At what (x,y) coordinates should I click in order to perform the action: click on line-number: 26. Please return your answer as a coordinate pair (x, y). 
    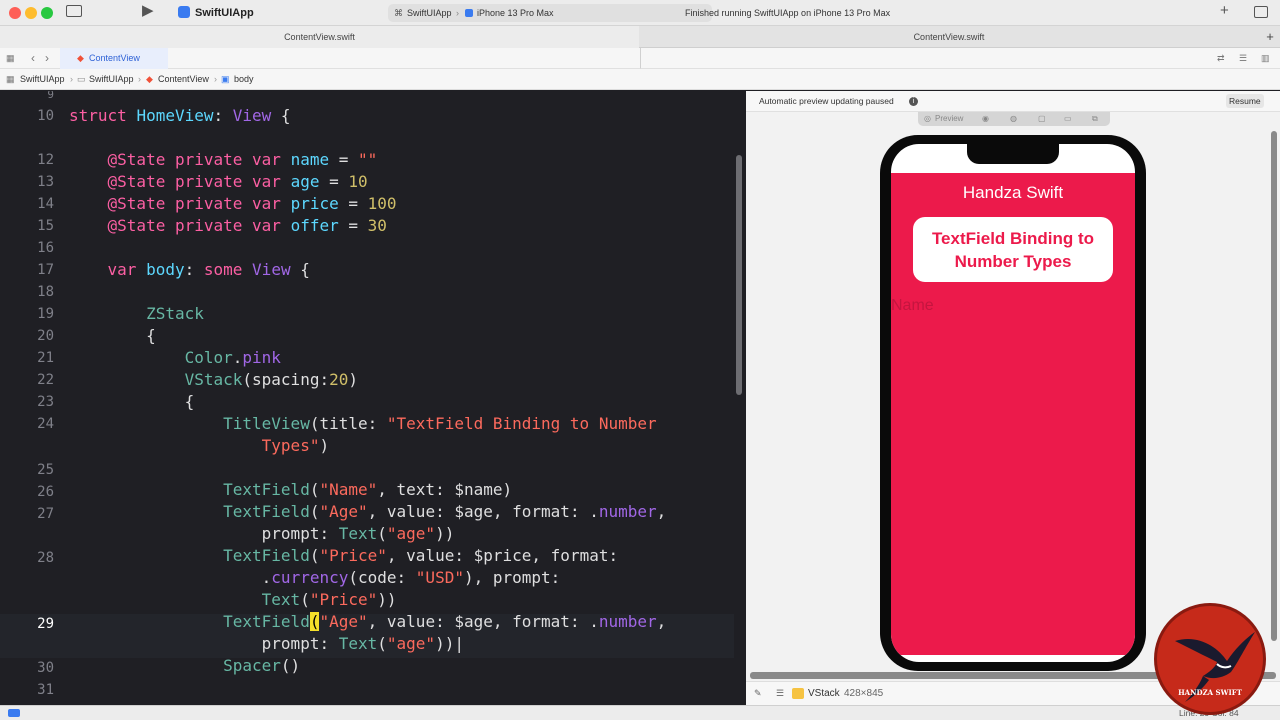
    Looking at the image, I should click on (45, 492).